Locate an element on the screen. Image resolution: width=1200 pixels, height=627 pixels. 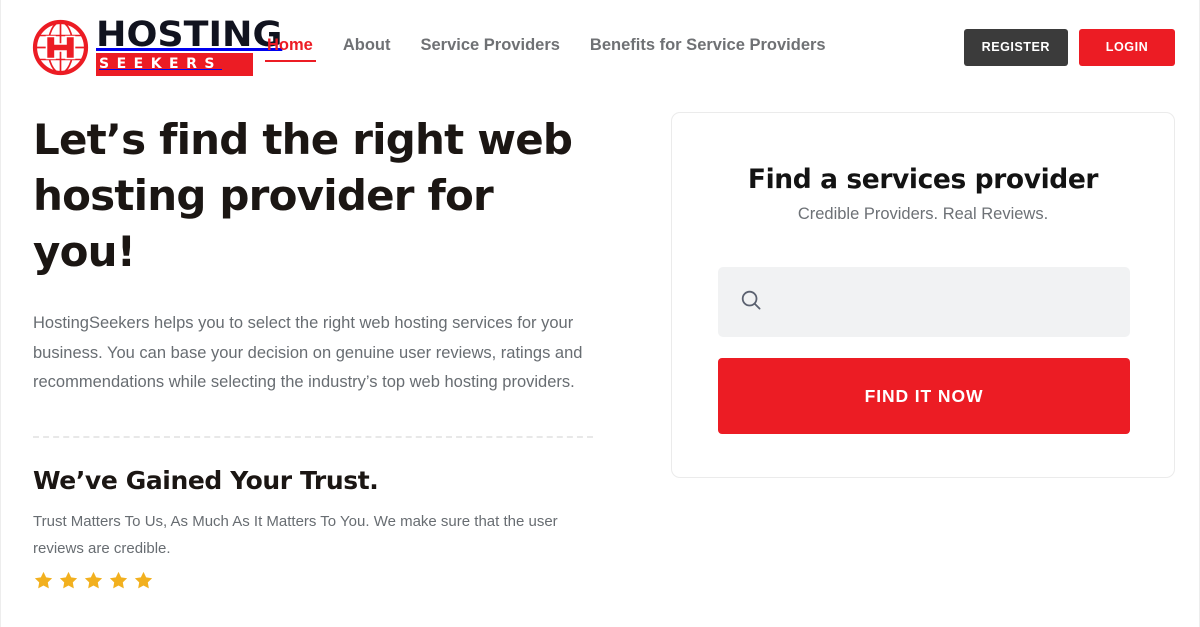
rating-stars is located at coordinates (323, 580).